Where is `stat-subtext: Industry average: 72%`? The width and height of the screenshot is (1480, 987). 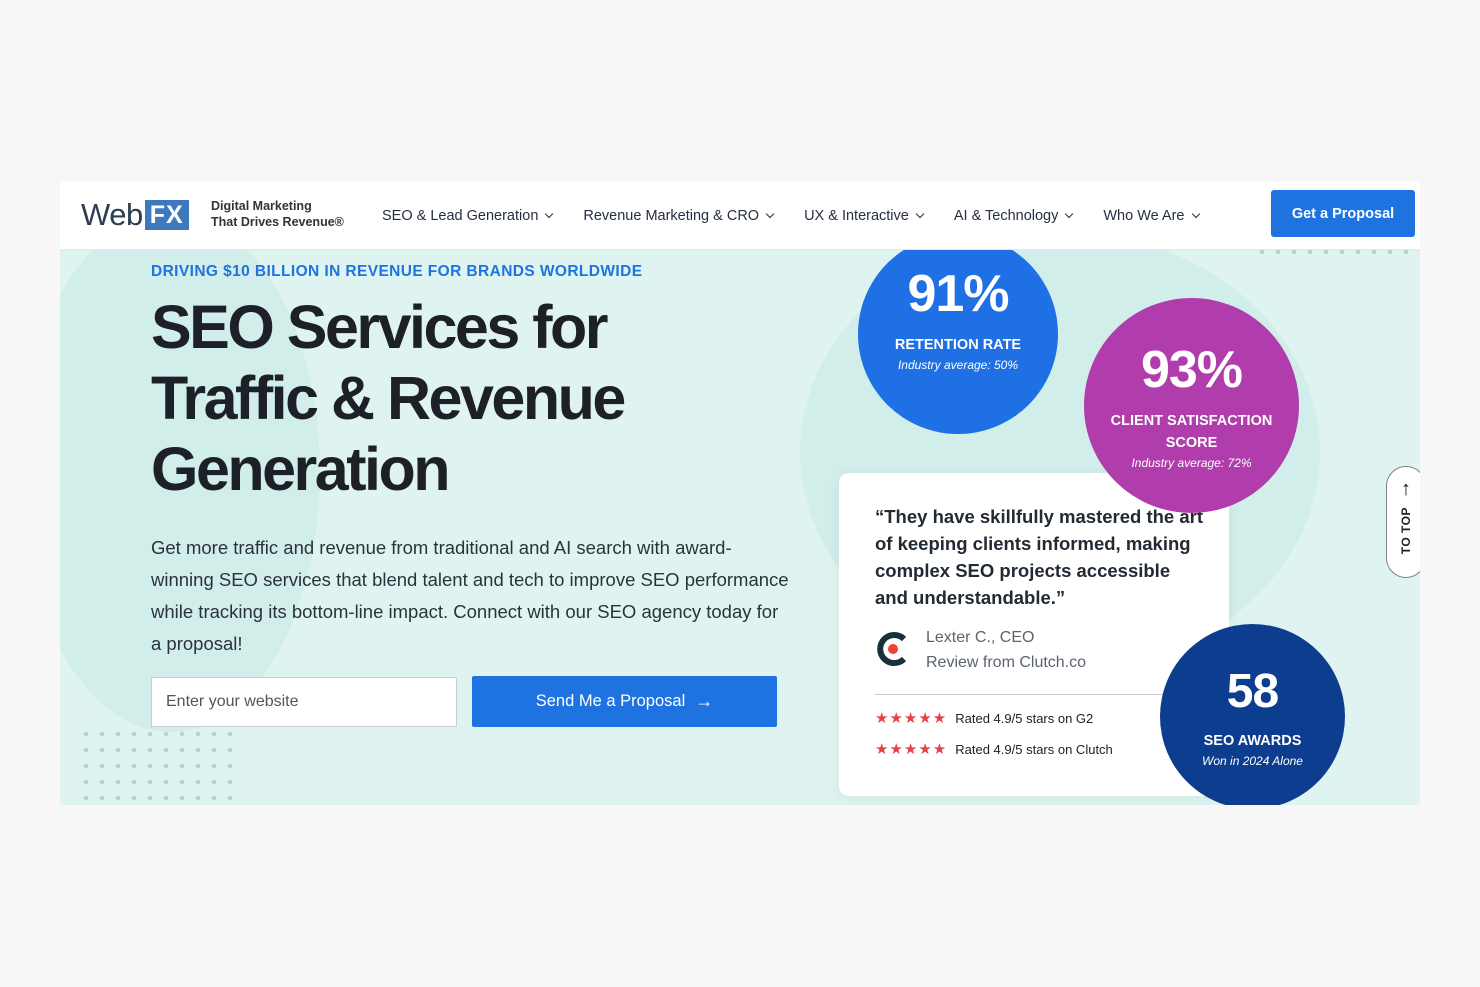
stat-subtext: Industry average: 72% is located at coordinates (1191, 463).